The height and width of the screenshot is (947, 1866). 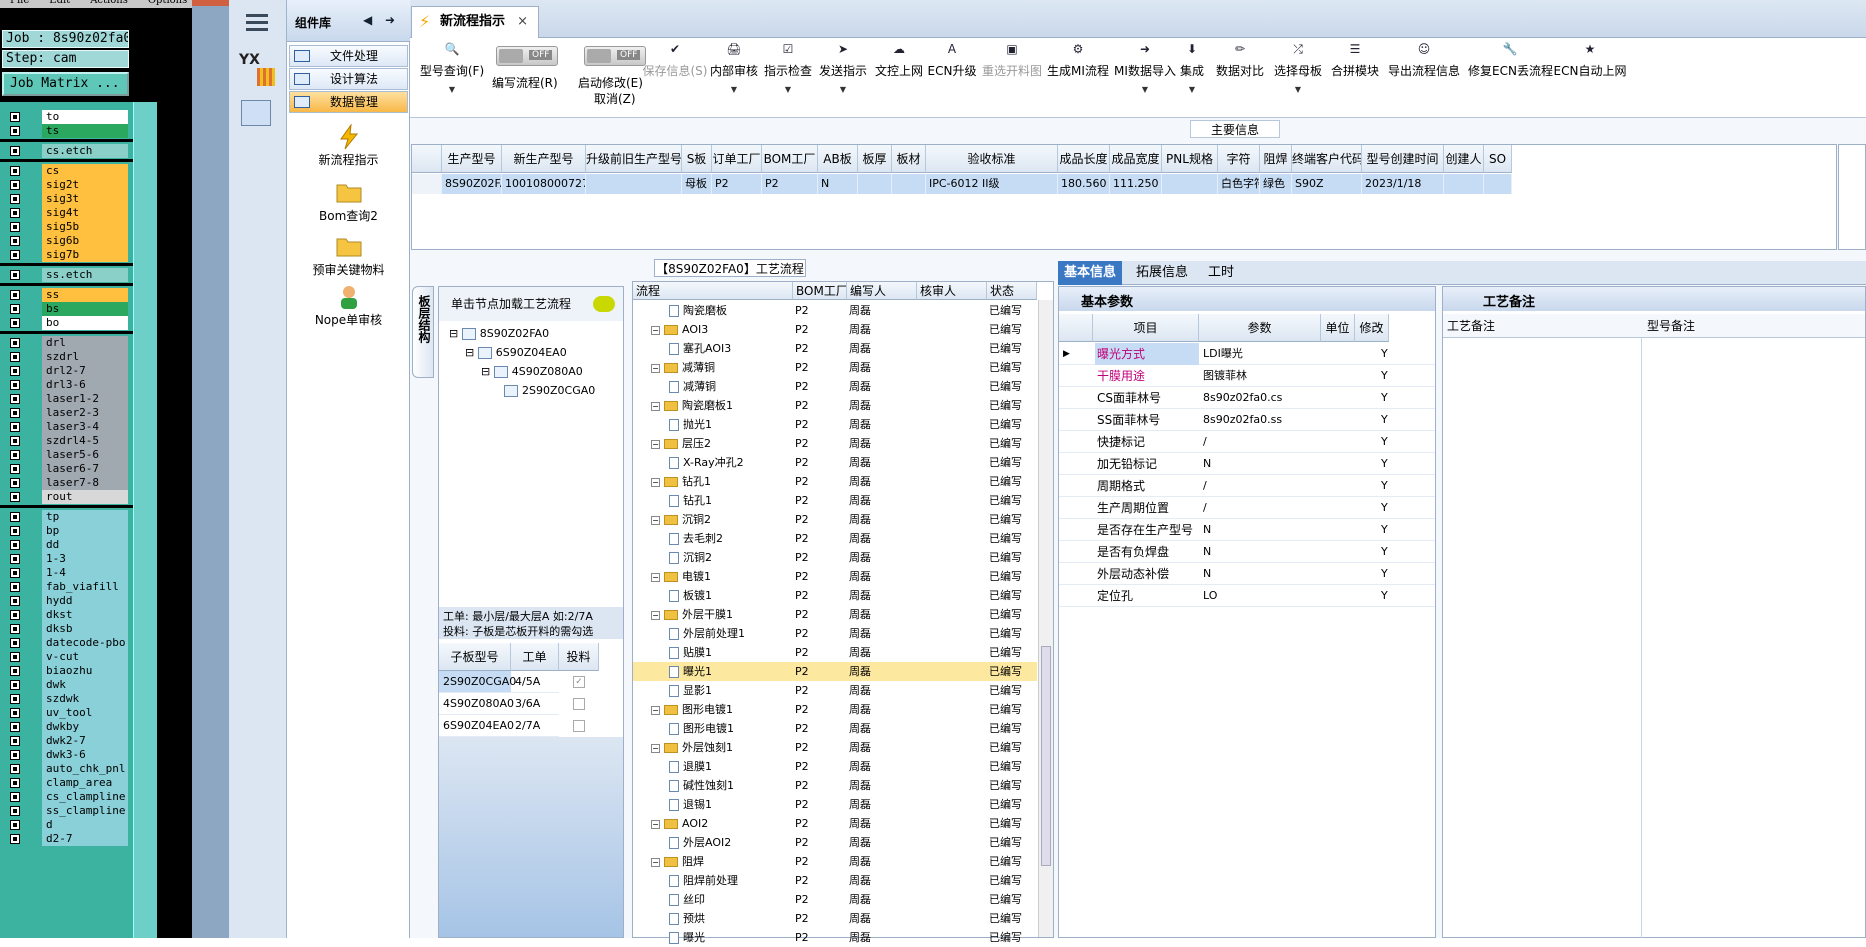 What do you see at coordinates (67, 151) in the screenshot?
I see `layer-row: cs.etch` at bounding box center [67, 151].